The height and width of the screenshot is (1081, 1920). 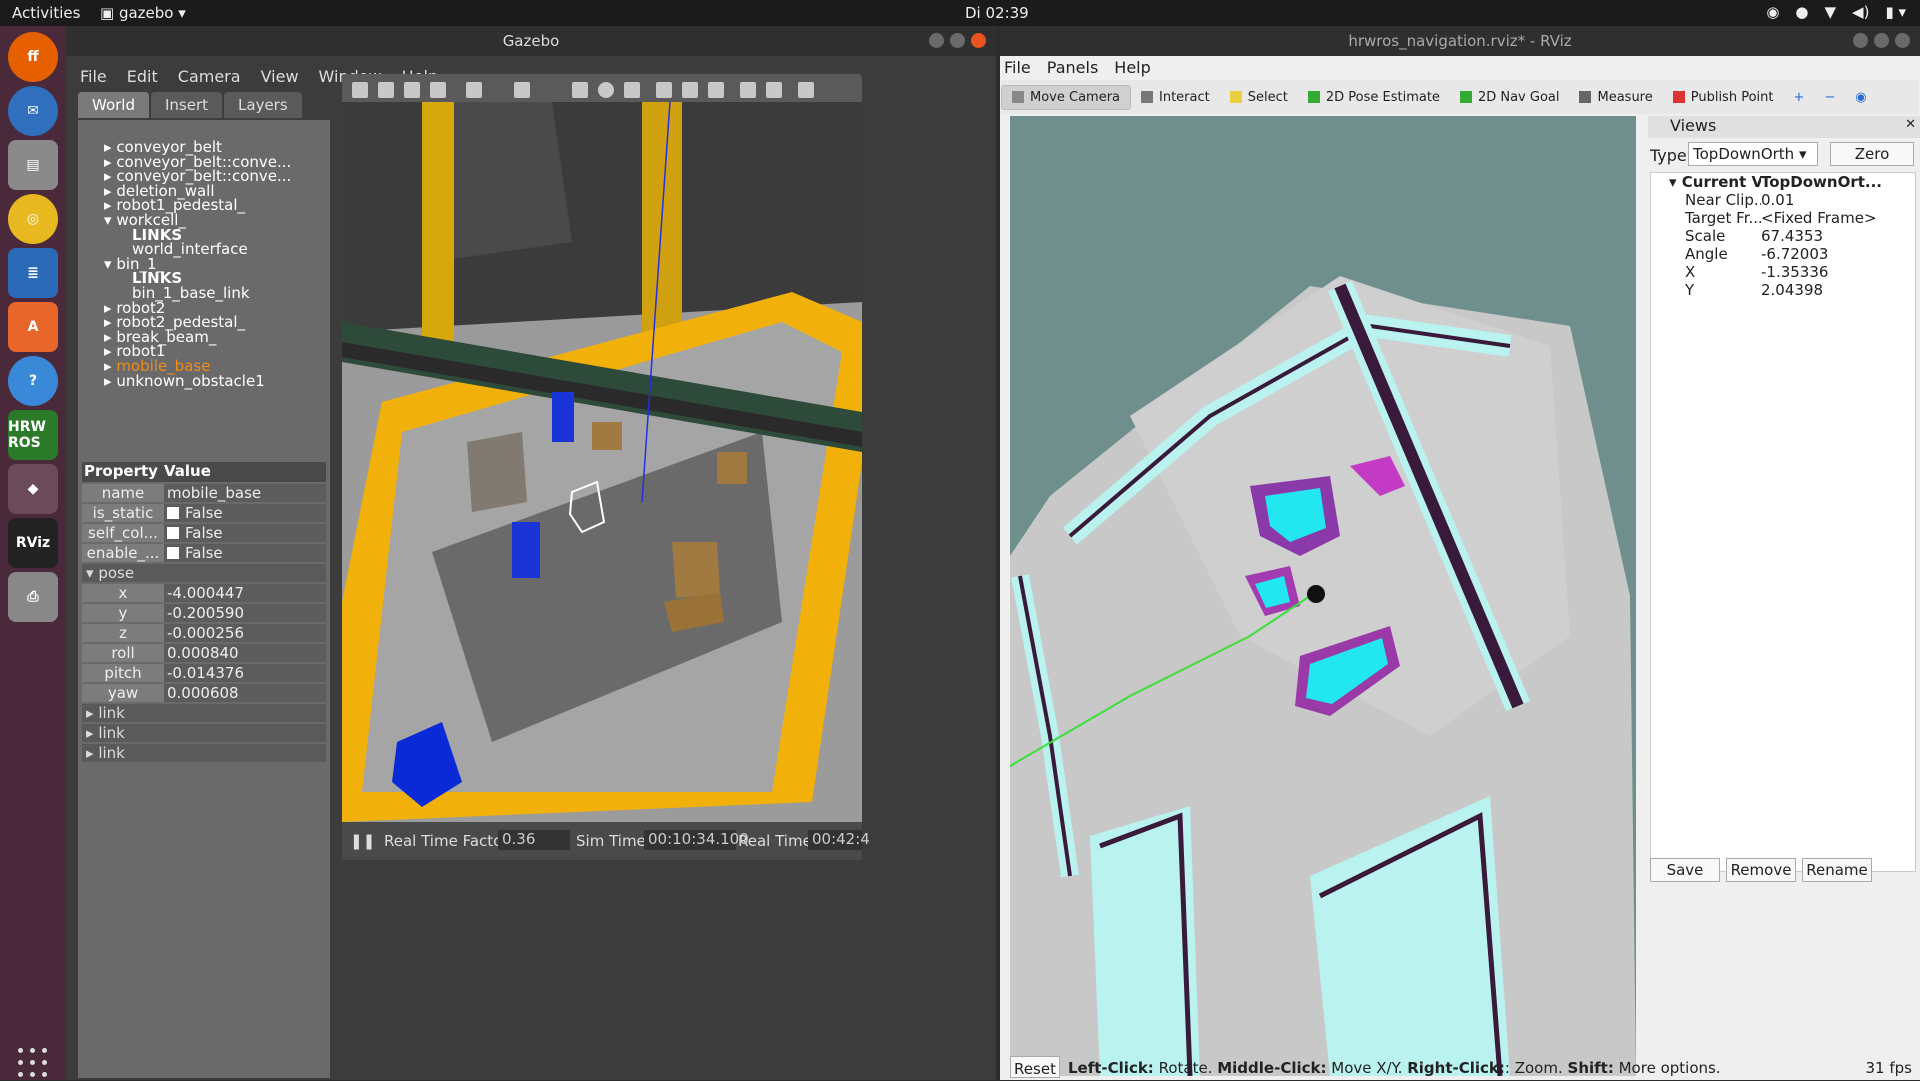 What do you see at coordinates (33, 597) in the screenshot?
I see `printer-icon: ⎙` at bounding box center [33, 597].